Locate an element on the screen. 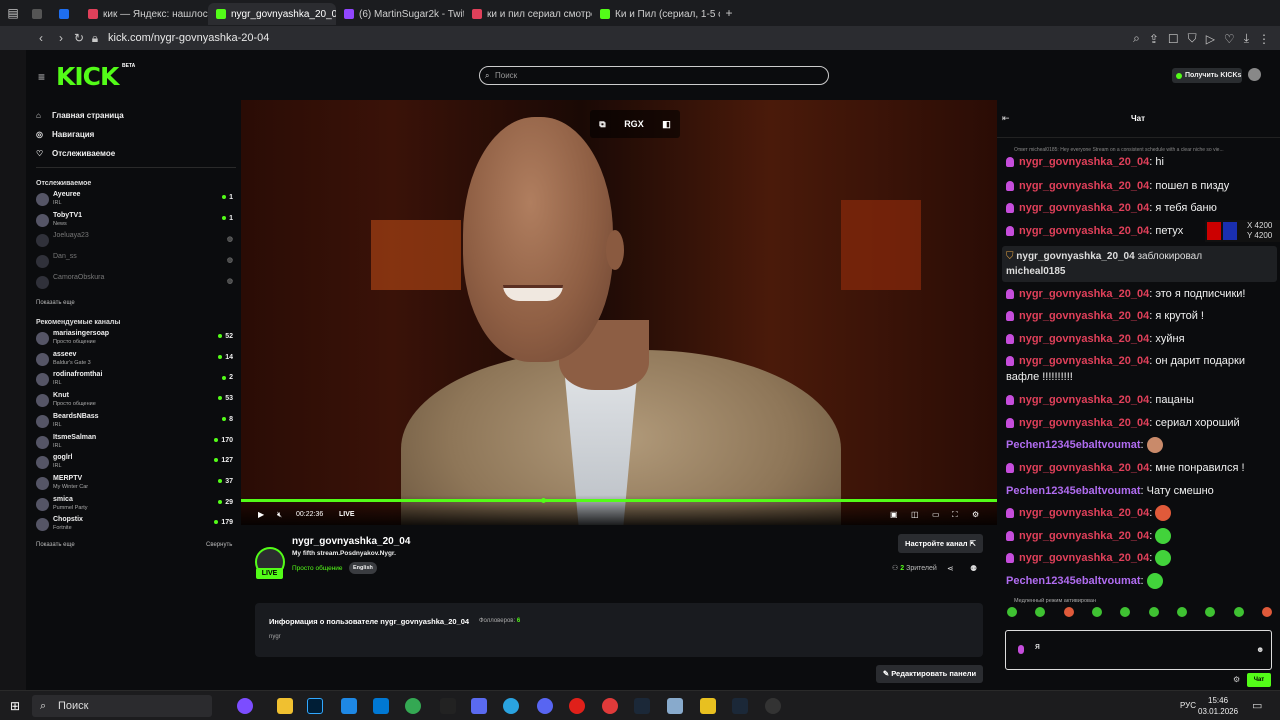  sidebar-channel: rodinafromthai IRL 2 is located at coordinates (134, 380).